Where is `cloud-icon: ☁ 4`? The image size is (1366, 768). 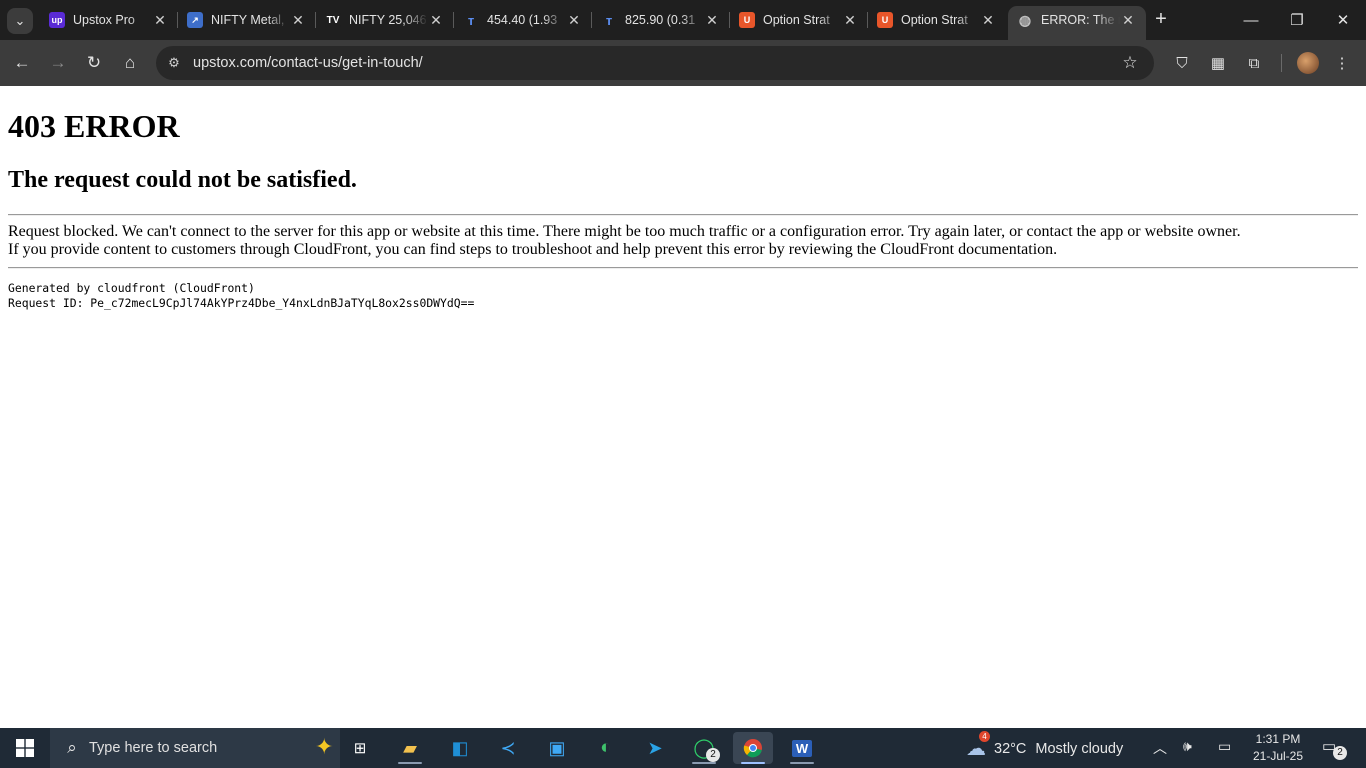 cloud-icon: ☁ 4 is located at coordinates (978, 746).